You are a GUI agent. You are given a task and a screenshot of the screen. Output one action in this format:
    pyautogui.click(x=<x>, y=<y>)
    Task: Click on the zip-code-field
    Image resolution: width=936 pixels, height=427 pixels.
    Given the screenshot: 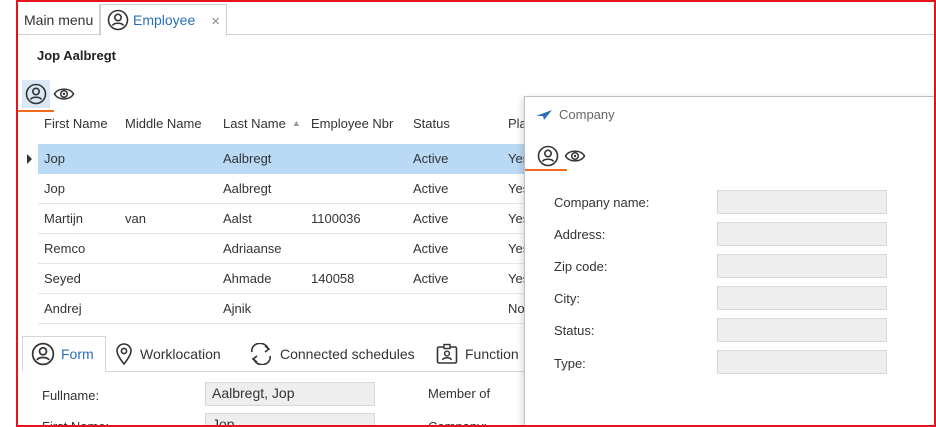 What is the action you would take?
    pyautogui.click(x=802, y=266)
    